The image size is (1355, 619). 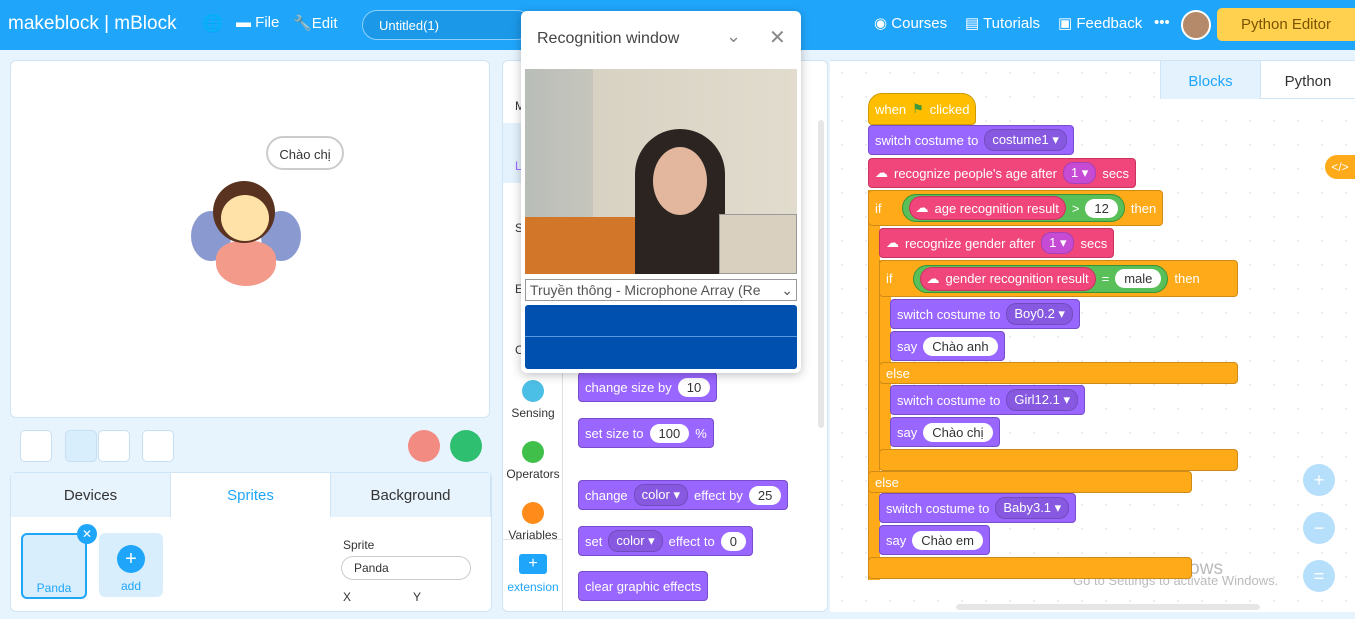 What do you see at coordinates (91, 495) in the screenshot?
I see `tab-devices: Devices` at bounding box center [91, 495].